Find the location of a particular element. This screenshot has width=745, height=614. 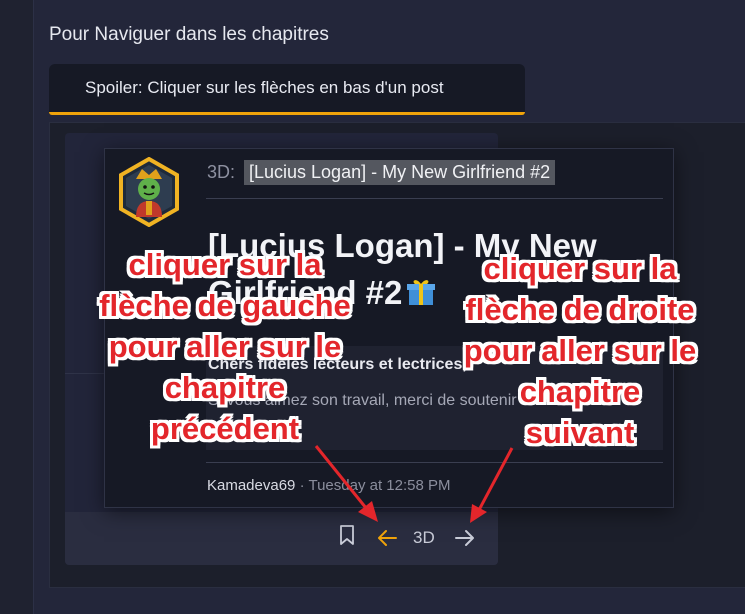

thread-prefix-tag: 3D is located at coordinates (424, 537).